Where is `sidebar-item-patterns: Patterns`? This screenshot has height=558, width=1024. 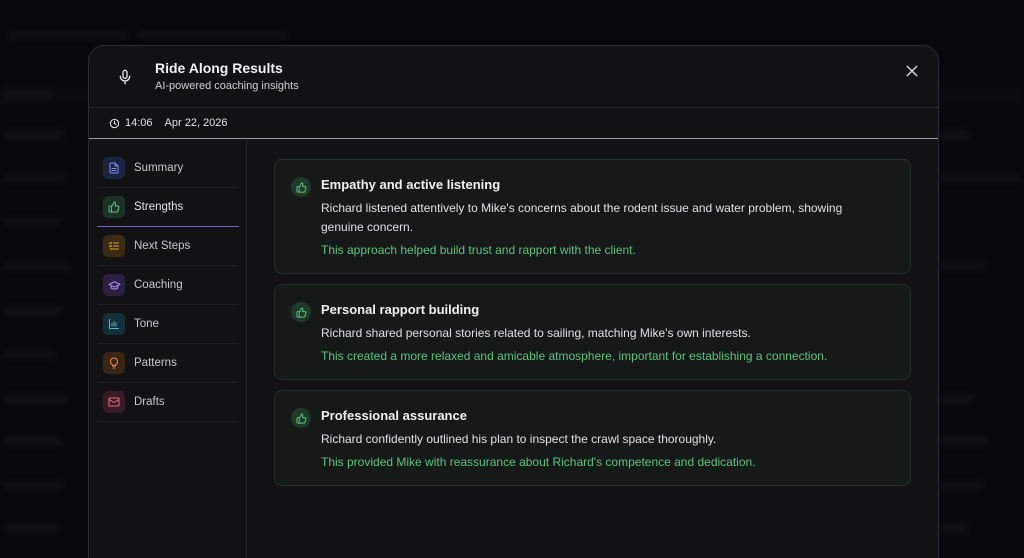 sidebar-item-patterns: Patterns is located at coordinates (168, 363).